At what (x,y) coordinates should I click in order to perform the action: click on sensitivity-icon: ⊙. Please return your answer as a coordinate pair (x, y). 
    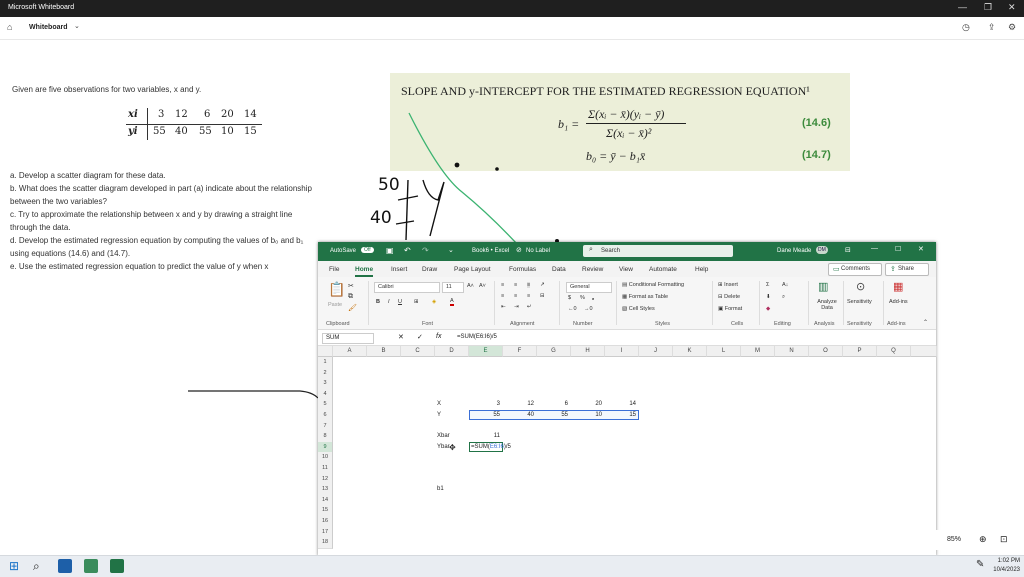
    Looking at the image, I should click on (860, 286).